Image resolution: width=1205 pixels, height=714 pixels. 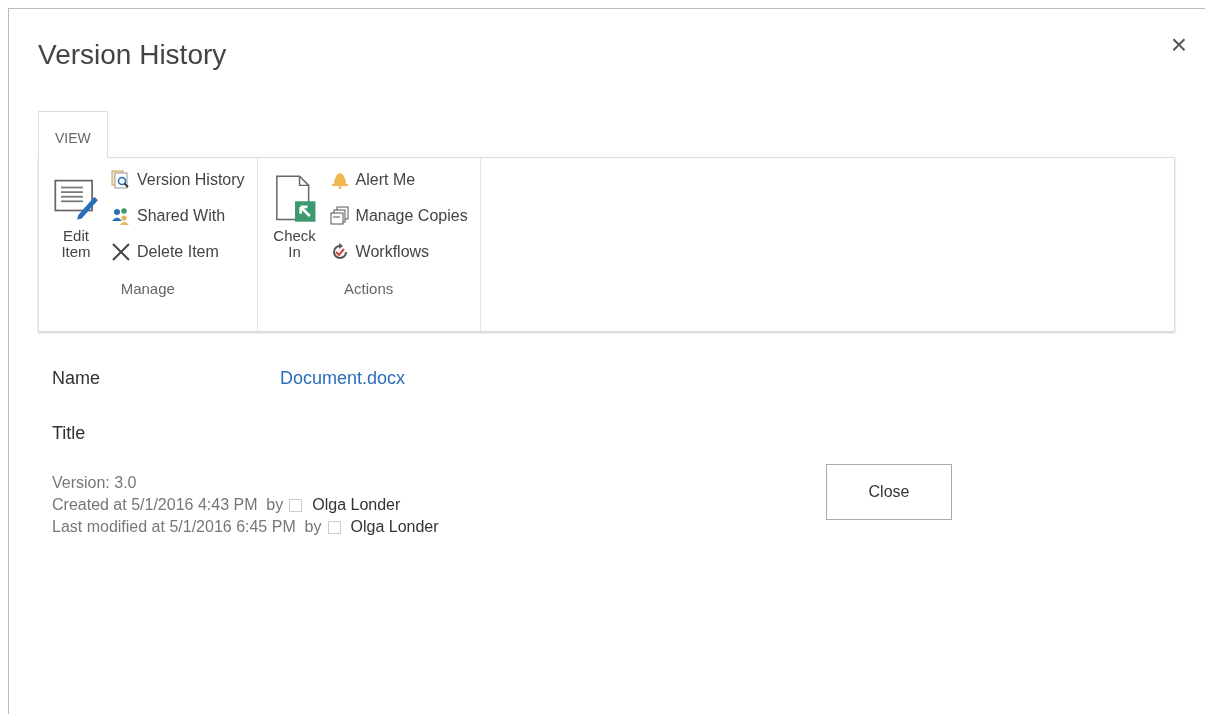 What do you see at coordinates (76, 217) in the screenshot?
I see `ribbon-large-button: Edit Item` at bounding box center [76, 217].